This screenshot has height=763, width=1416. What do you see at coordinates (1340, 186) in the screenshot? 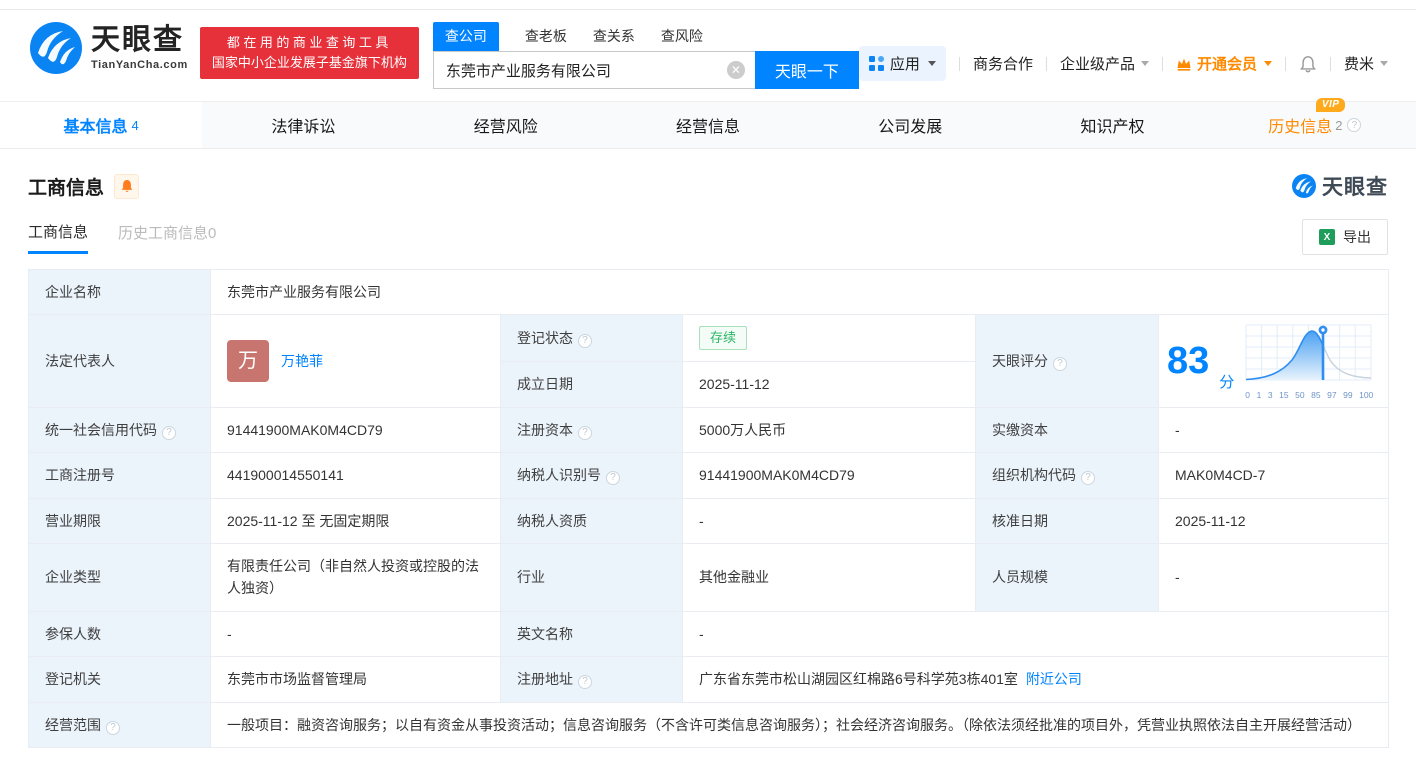
I see `tianyancha-watermark: 天眼查` at bounding box center [1340, 186].